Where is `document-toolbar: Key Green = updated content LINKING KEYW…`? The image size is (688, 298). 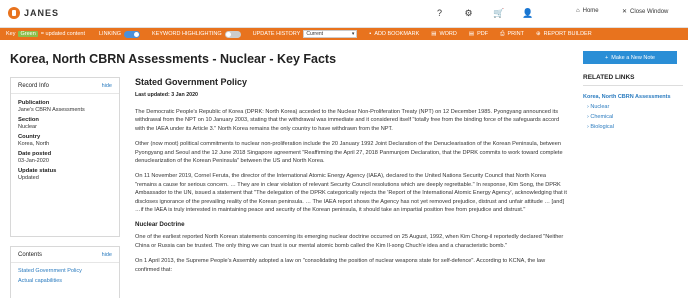 document-toolbar: Key Green = updated content LINKING KEYW… is located at coordinates (344, 34).